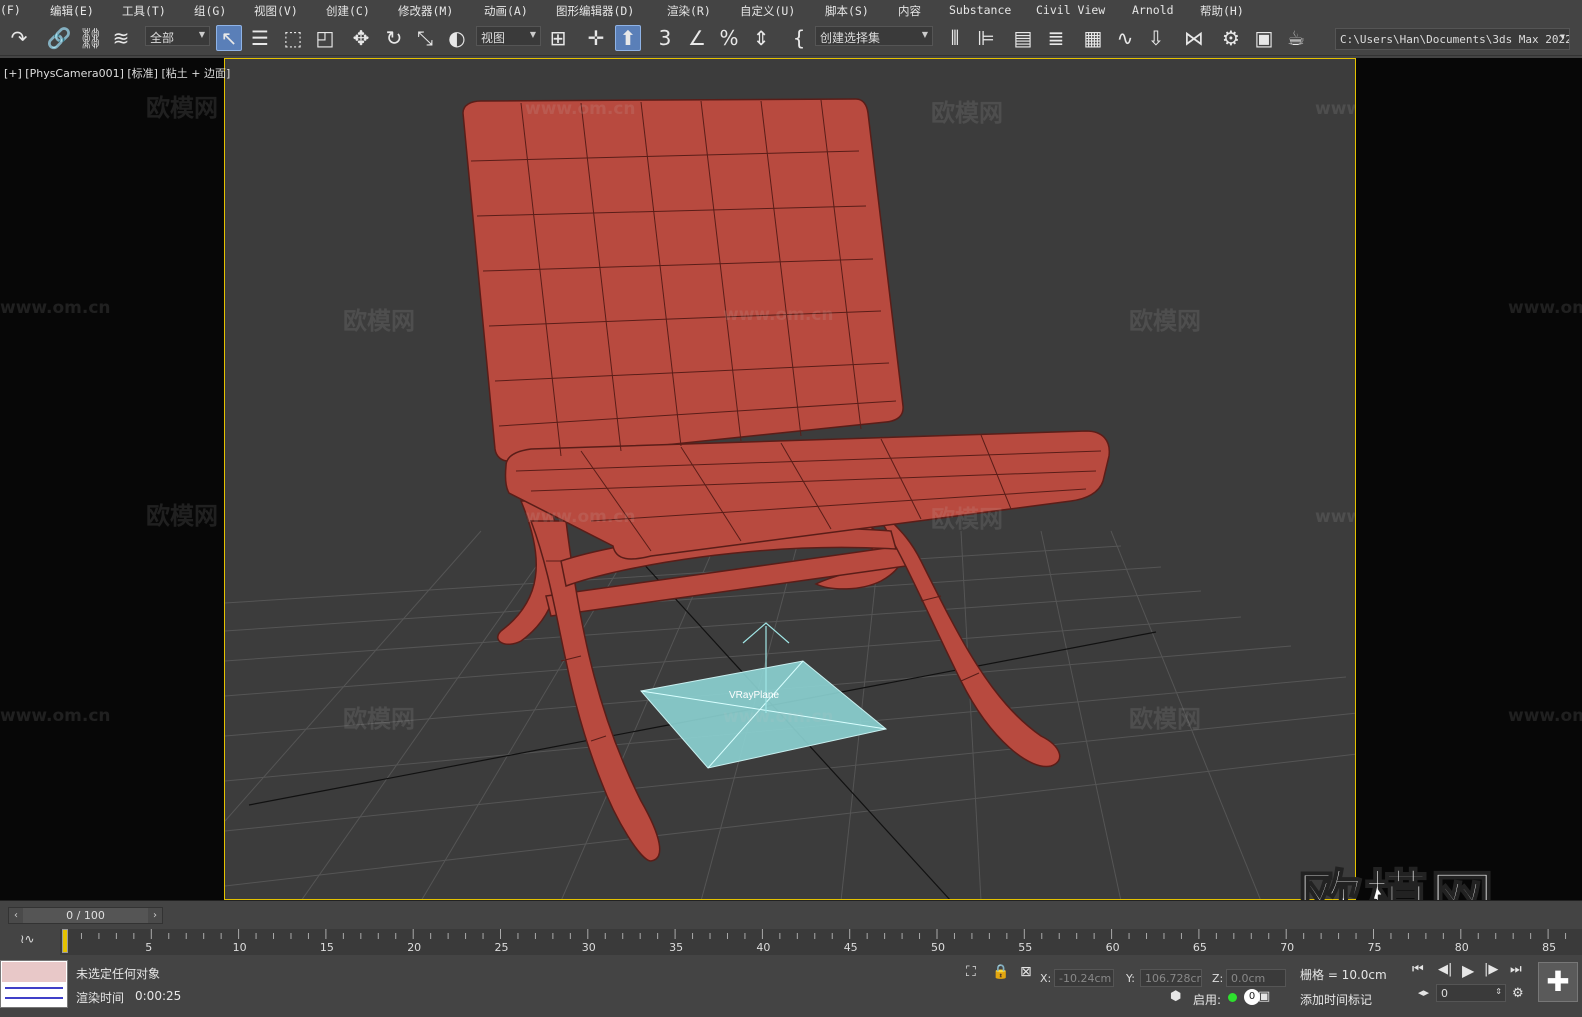 The height and width of the screenshot is (1017, 1582). I want to click on window-crossing-icon: ◰, so click(325, 38).